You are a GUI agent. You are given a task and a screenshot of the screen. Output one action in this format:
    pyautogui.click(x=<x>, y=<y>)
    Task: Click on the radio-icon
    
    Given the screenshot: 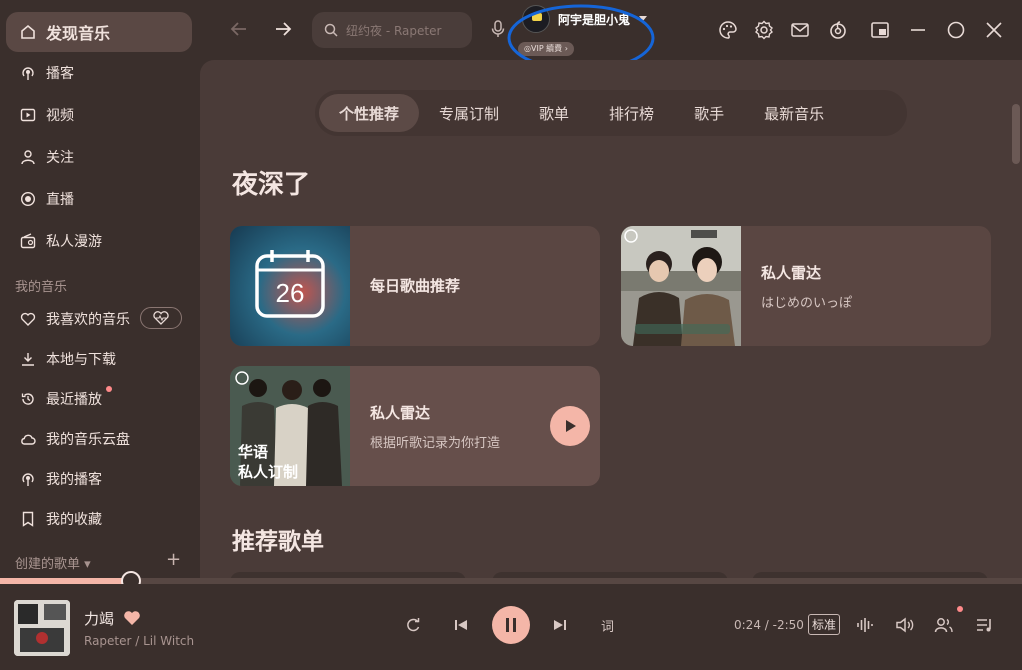 What is the action you would take?
    pyautogui.click(x=28, y=241)
    